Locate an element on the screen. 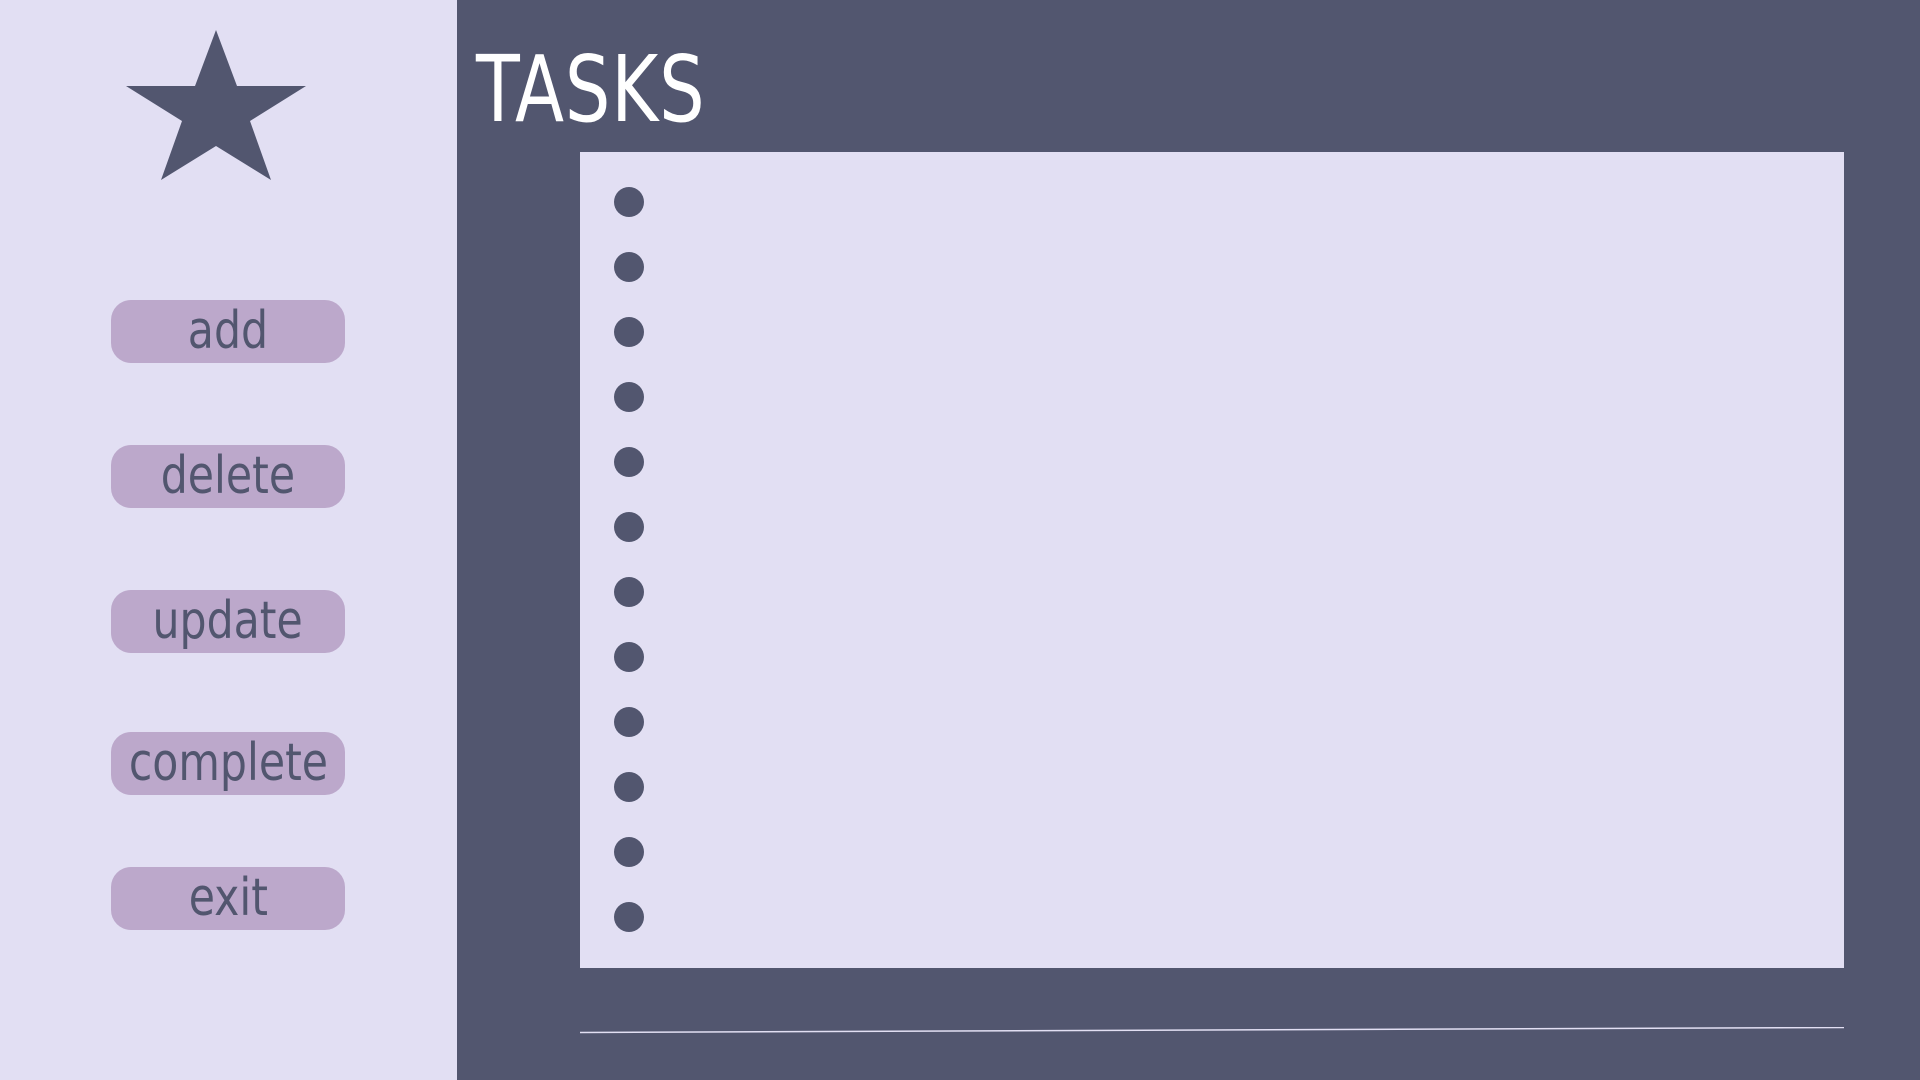 This screenshot has height=1080, width=1920. page-title: TASKS is located at coordinates (591, 89).